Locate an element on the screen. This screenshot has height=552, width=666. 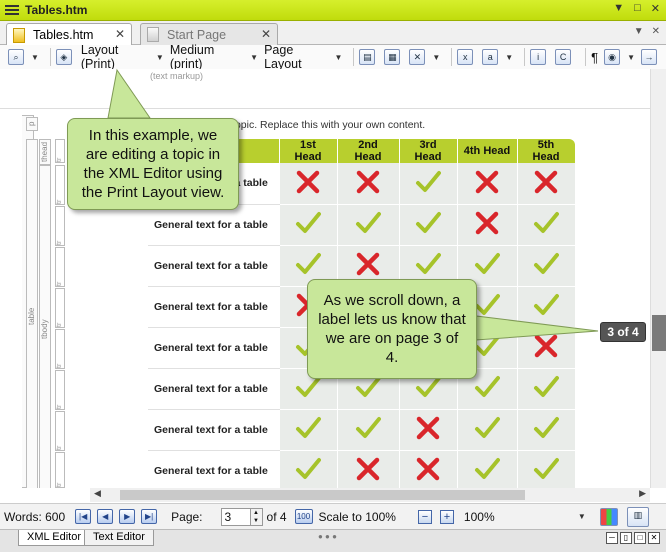
glossary-button: a ▼ is located at coordinates (497, 57).